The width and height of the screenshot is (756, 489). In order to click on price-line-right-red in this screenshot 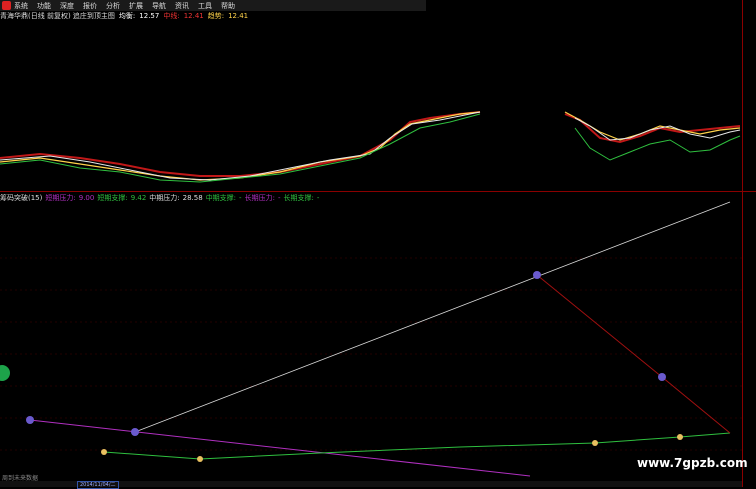, I will do `click(652, 128)`.